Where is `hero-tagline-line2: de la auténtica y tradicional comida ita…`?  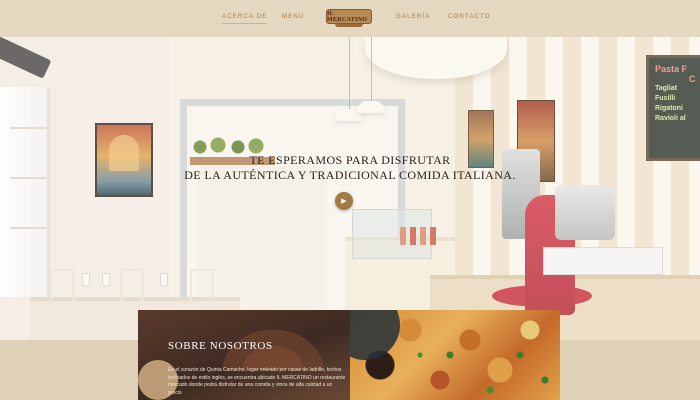 hero-tagline-line2: de la auténtica y tradicional comida ita… is located at coordinates (350, 175).